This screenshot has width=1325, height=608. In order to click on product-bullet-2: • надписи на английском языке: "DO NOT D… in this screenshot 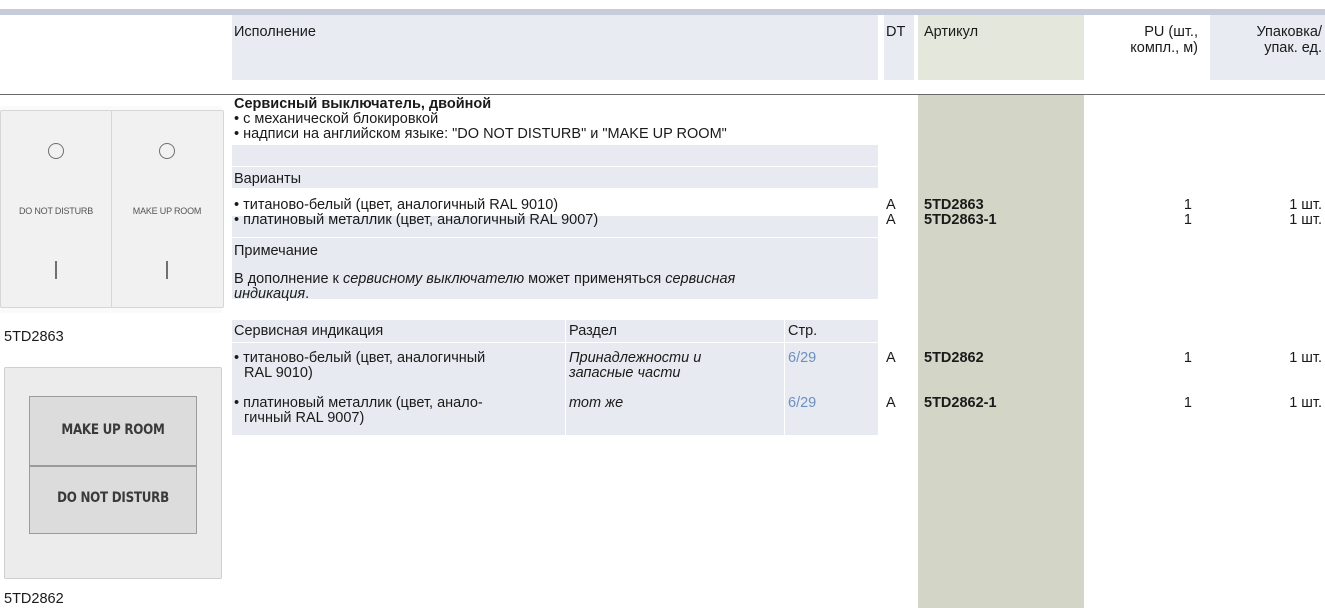, I will do `click(480, 134)`.